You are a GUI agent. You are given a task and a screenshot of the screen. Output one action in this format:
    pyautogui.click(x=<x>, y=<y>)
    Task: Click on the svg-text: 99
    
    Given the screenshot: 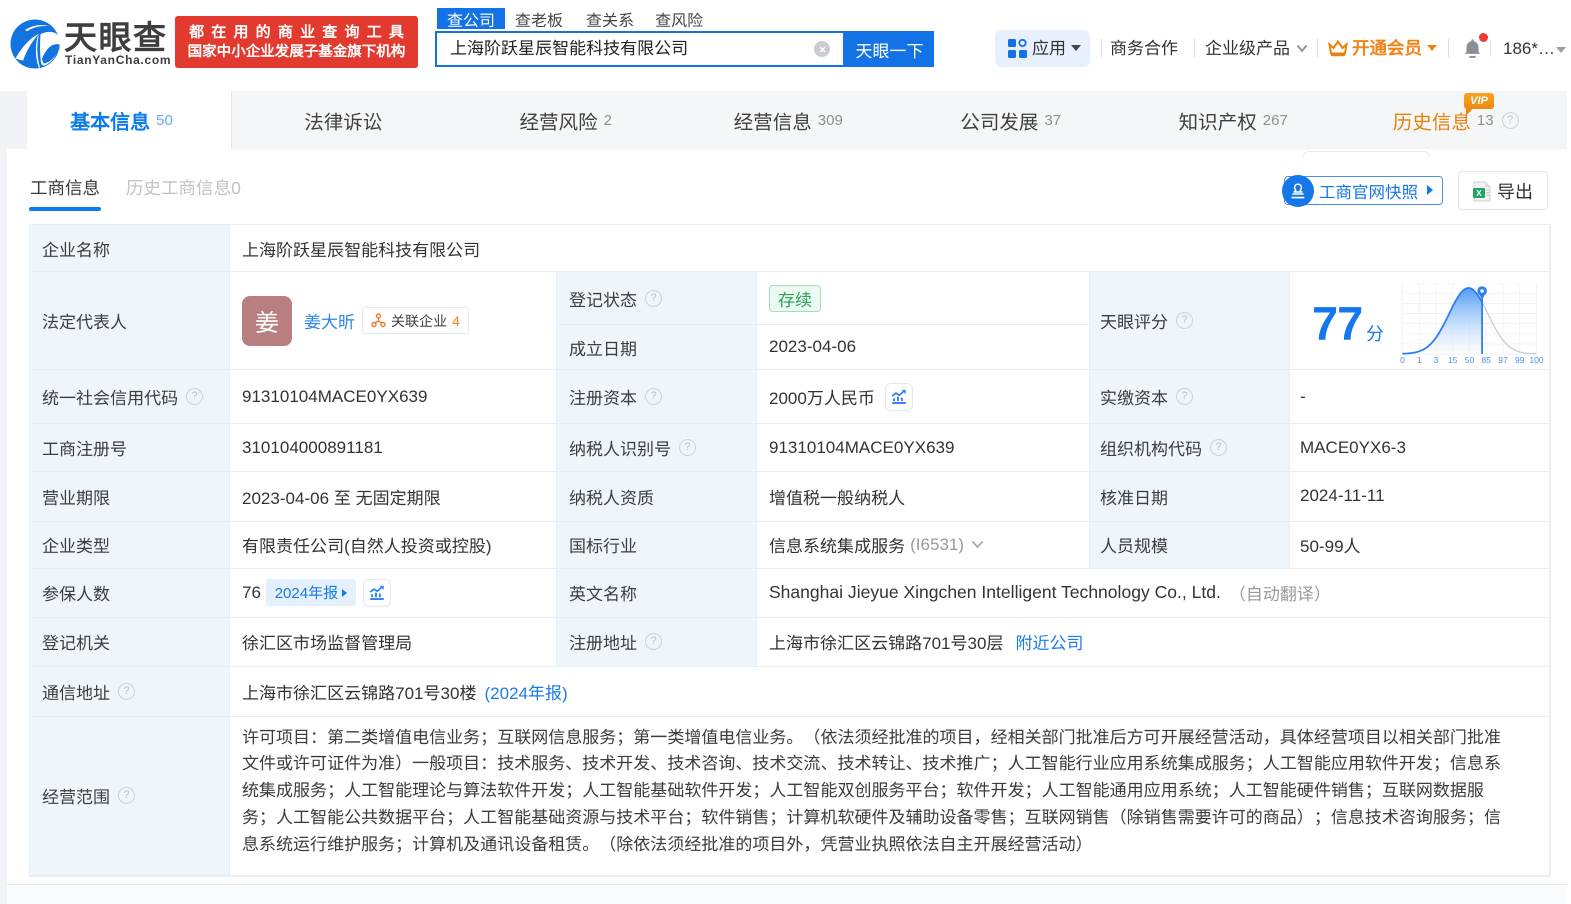 What is the action you would take?
    pyautogui.click(x=1520, y=360)
    